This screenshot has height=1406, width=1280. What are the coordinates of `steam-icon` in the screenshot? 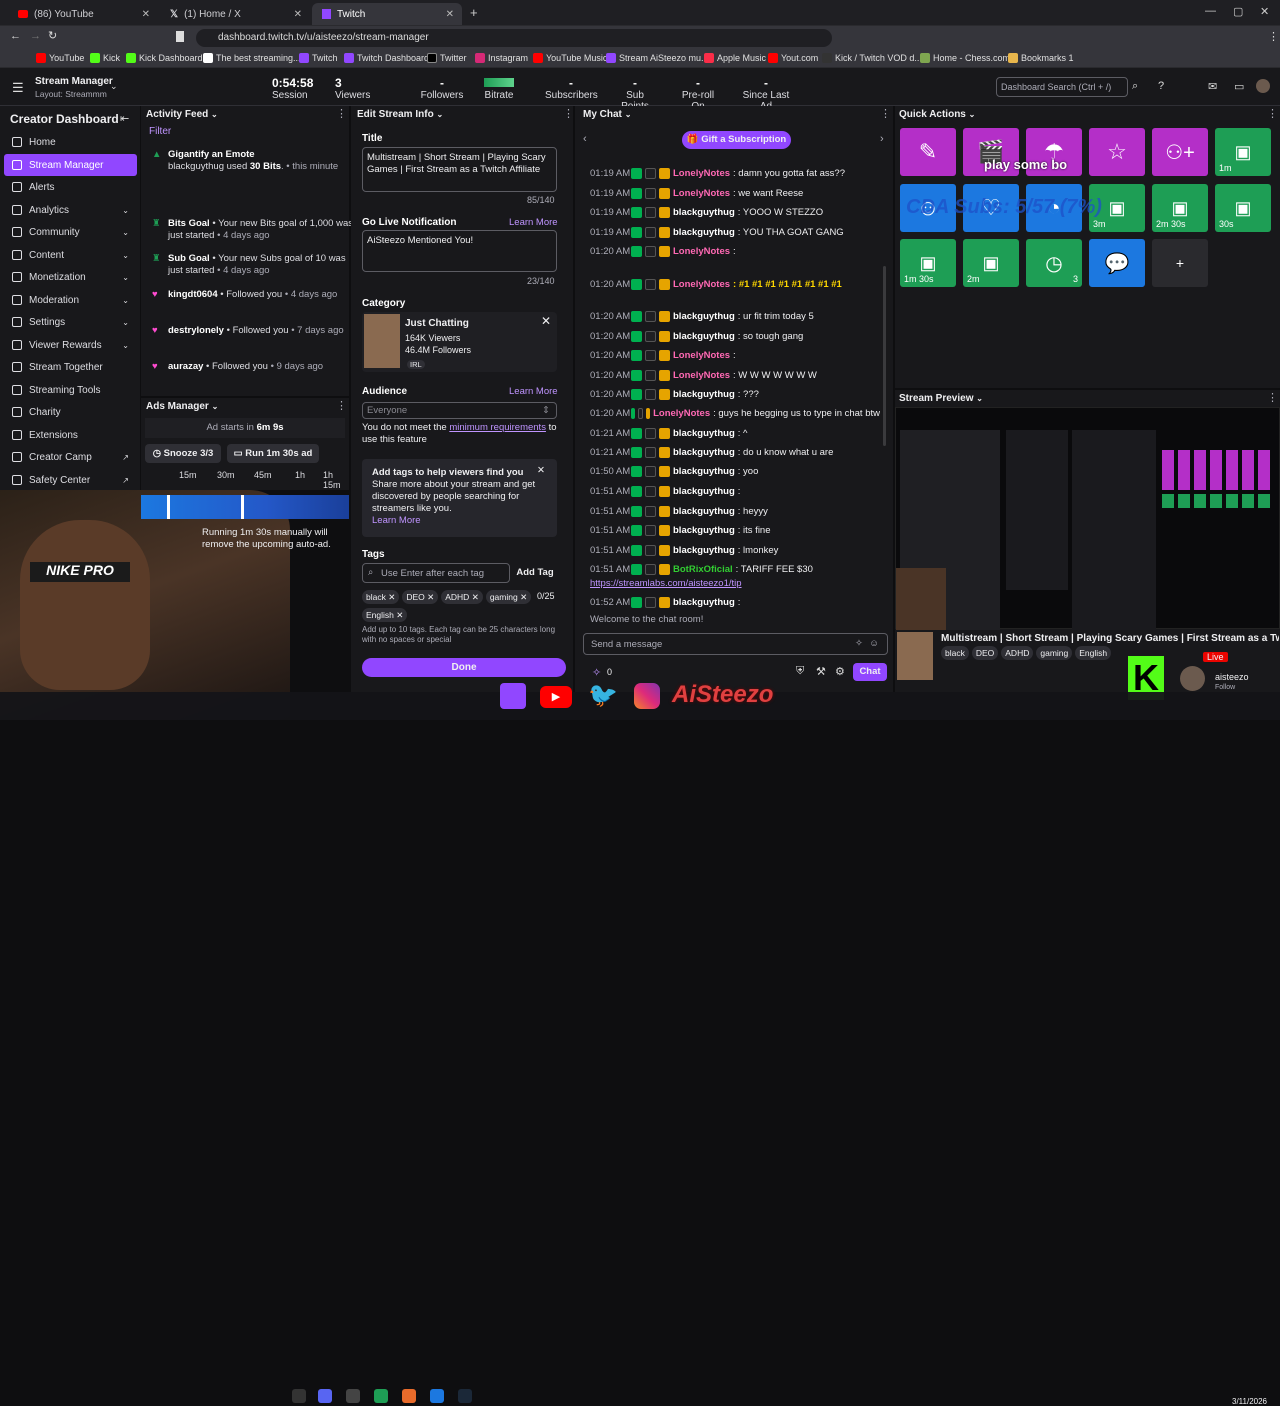 It's located at (465, 1396).